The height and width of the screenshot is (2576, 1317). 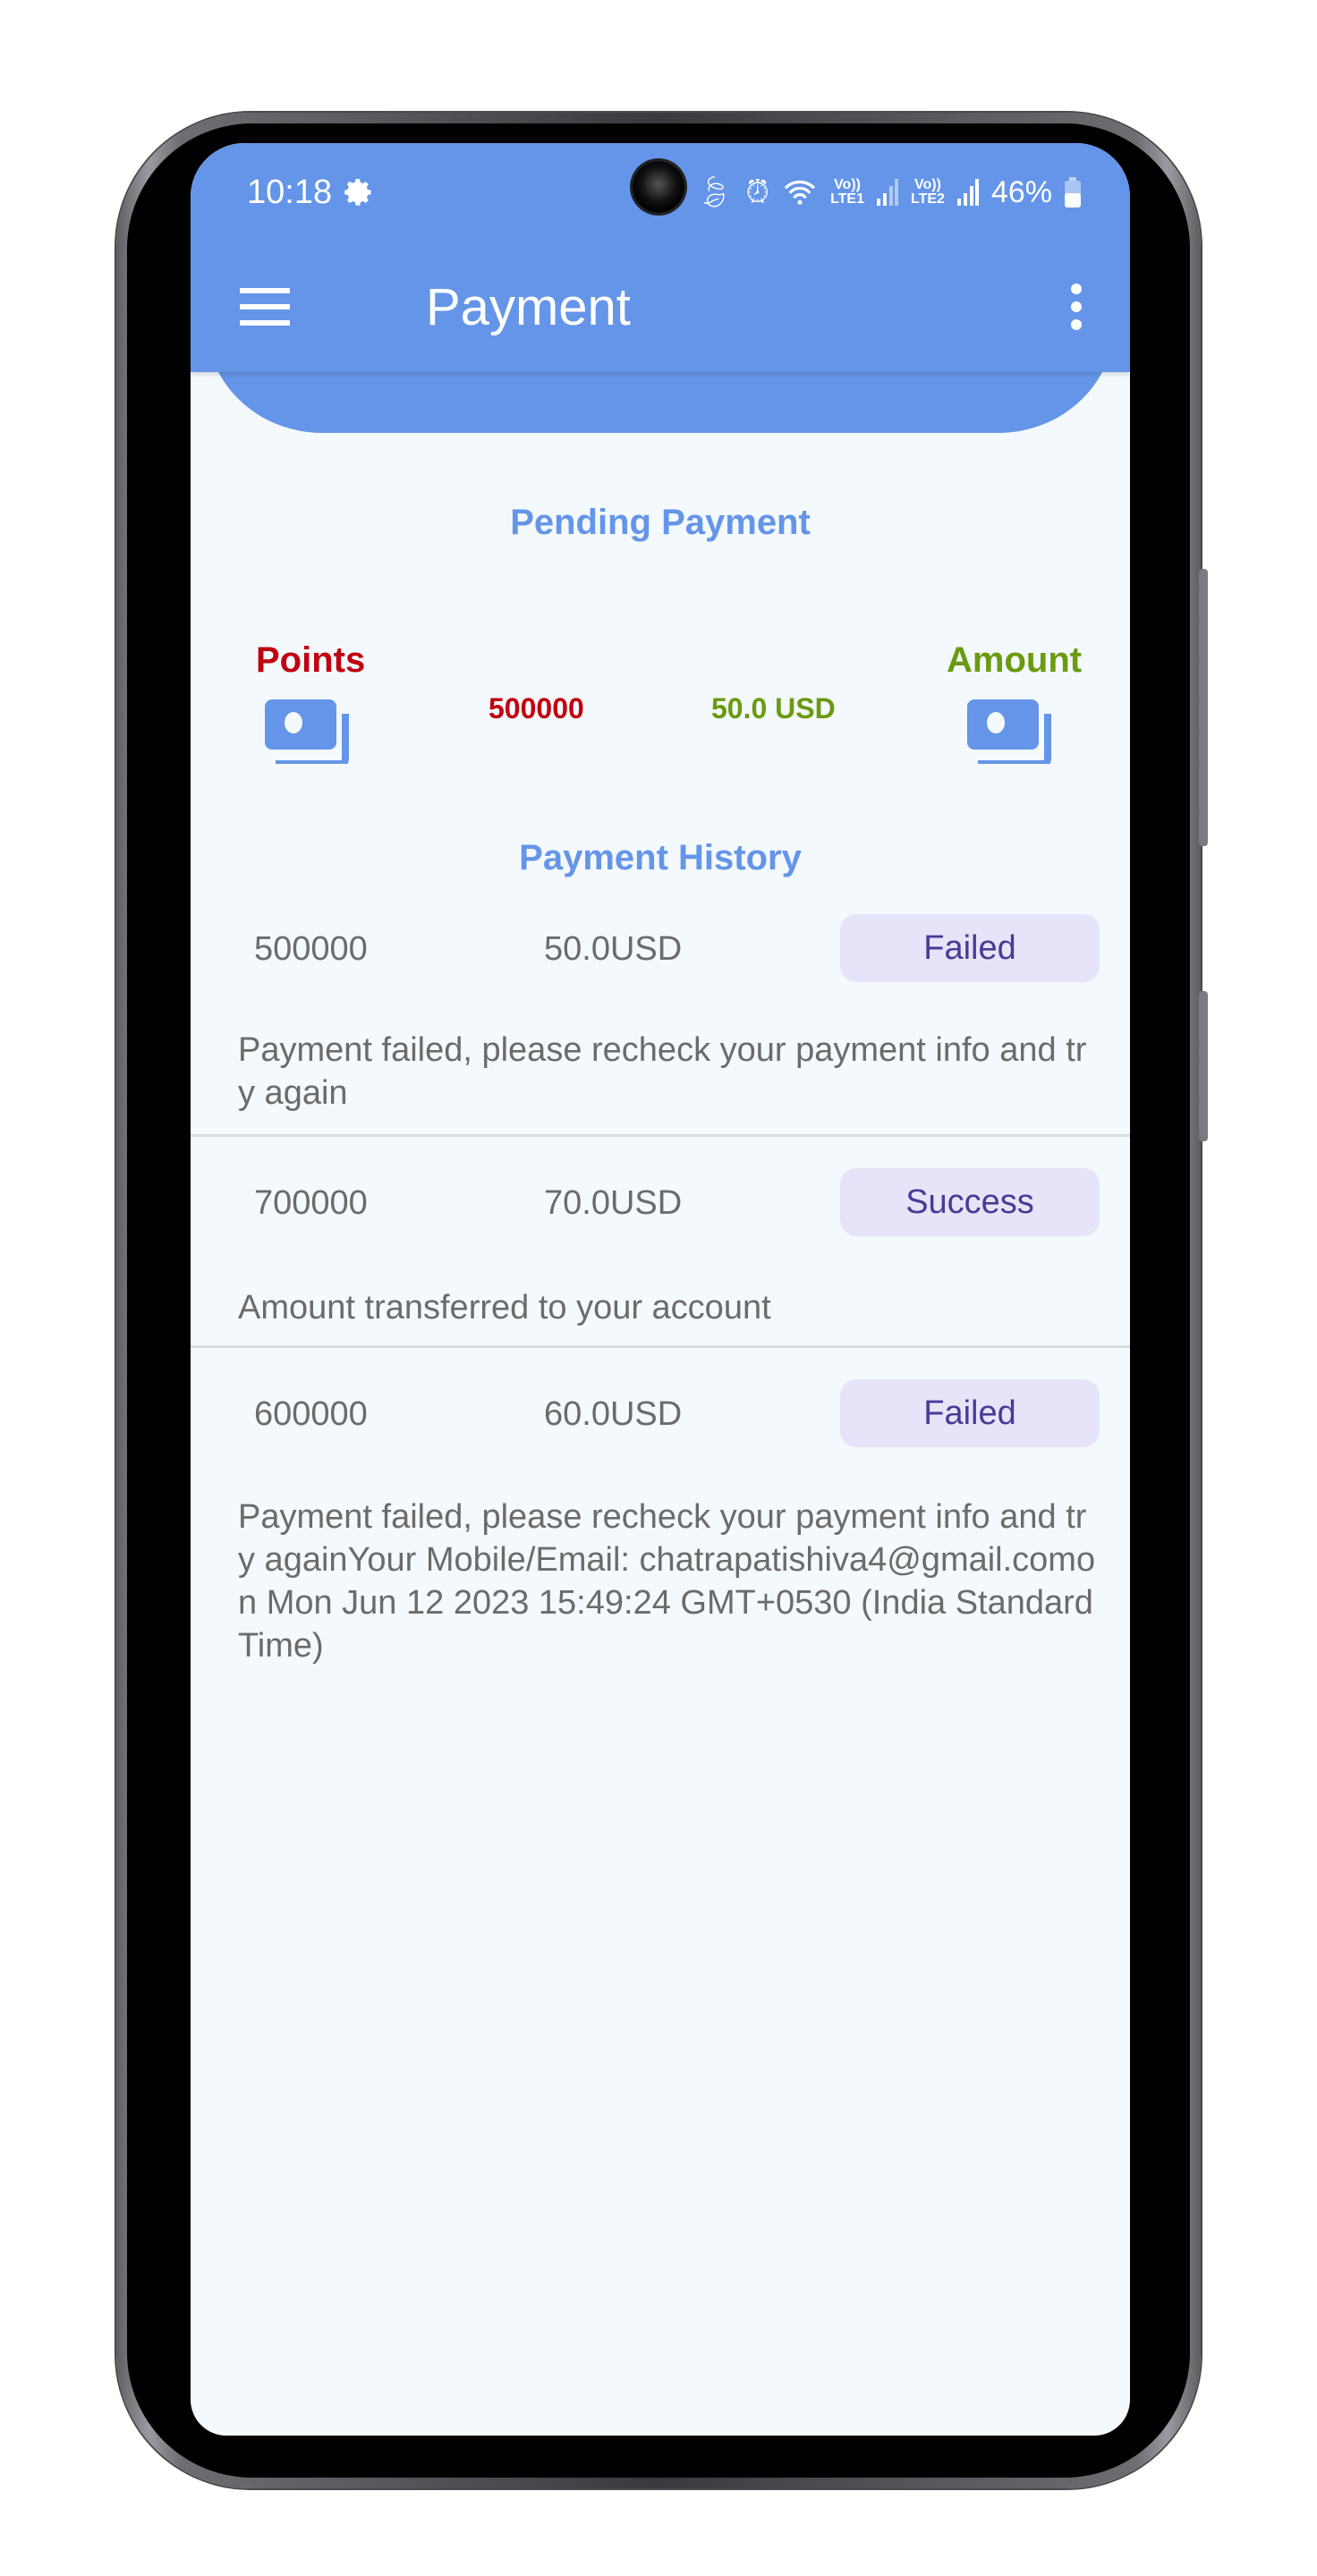 What do you see at coordinates (1076, 307) in the screenshot?
I see `more-options-icon` at bounding box center [1076, 307].